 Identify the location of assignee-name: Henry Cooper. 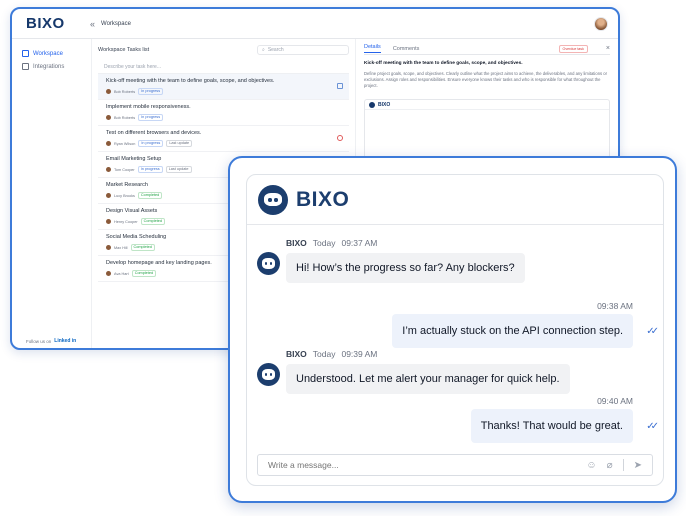
(126, 221).